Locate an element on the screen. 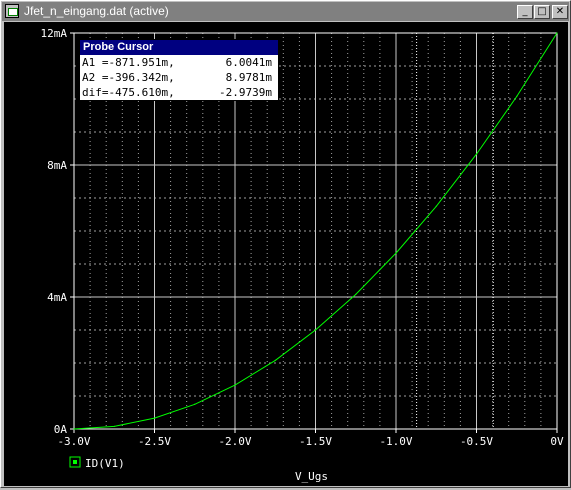  x-tick-label: -1.5V is located at coordinates (315, 441).